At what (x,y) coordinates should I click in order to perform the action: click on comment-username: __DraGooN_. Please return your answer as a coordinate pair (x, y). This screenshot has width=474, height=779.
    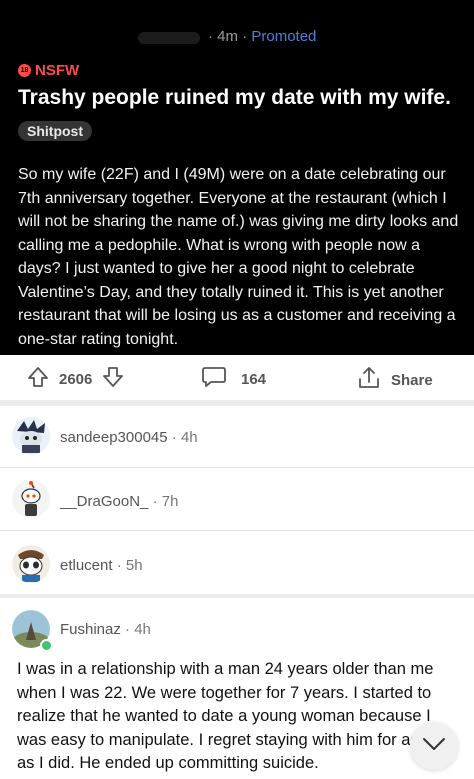
    Looking at the image, I should click on (104, 501).